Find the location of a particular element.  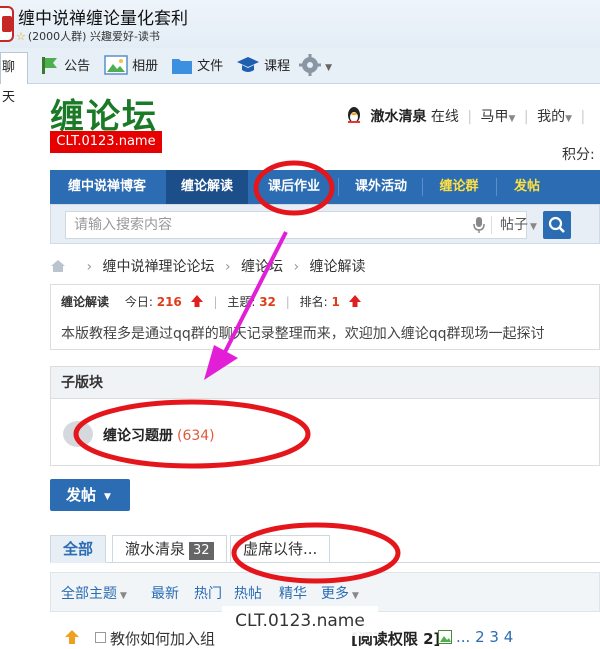

tab-all: 全部 is located at coordinates (78, 549).